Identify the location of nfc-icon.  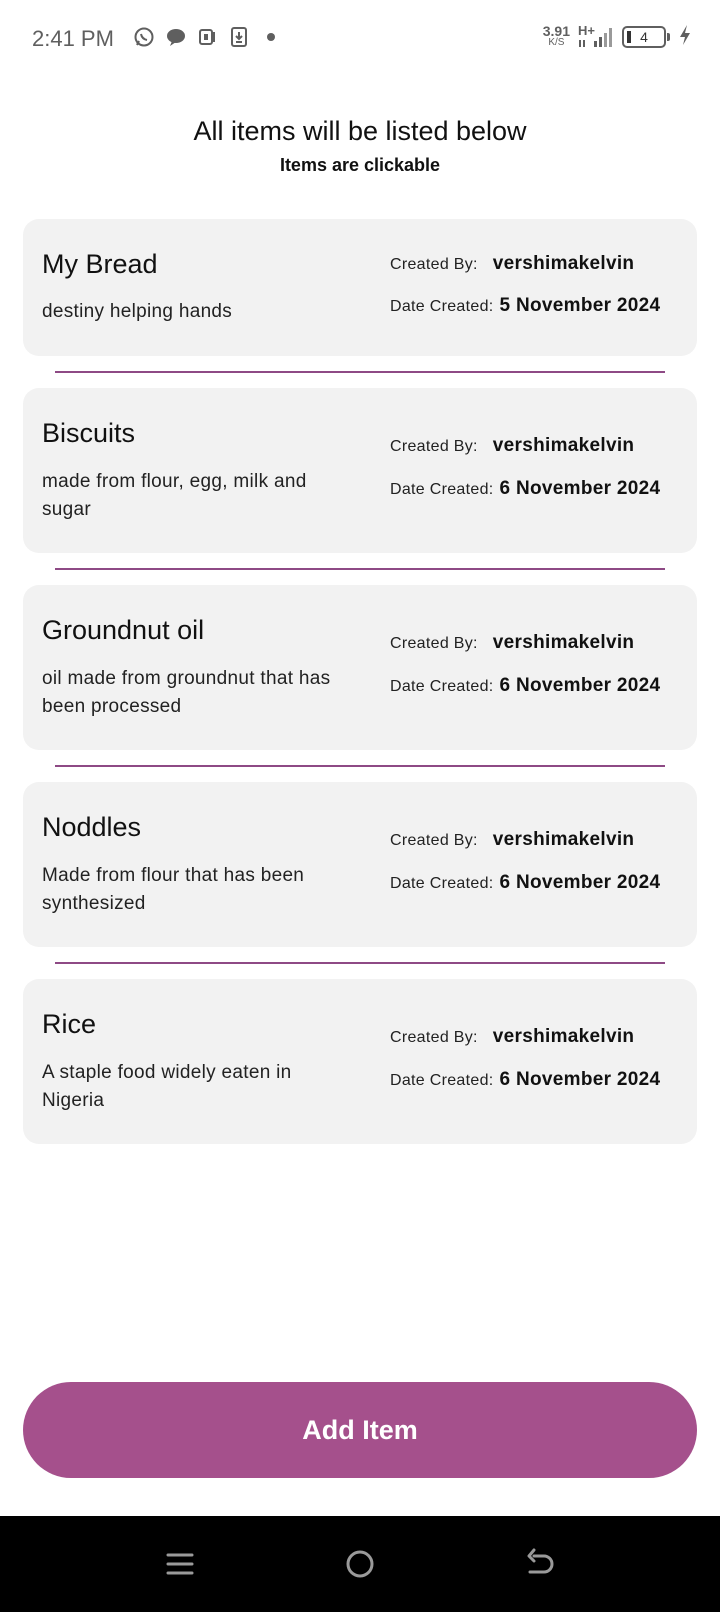
(207, 37).